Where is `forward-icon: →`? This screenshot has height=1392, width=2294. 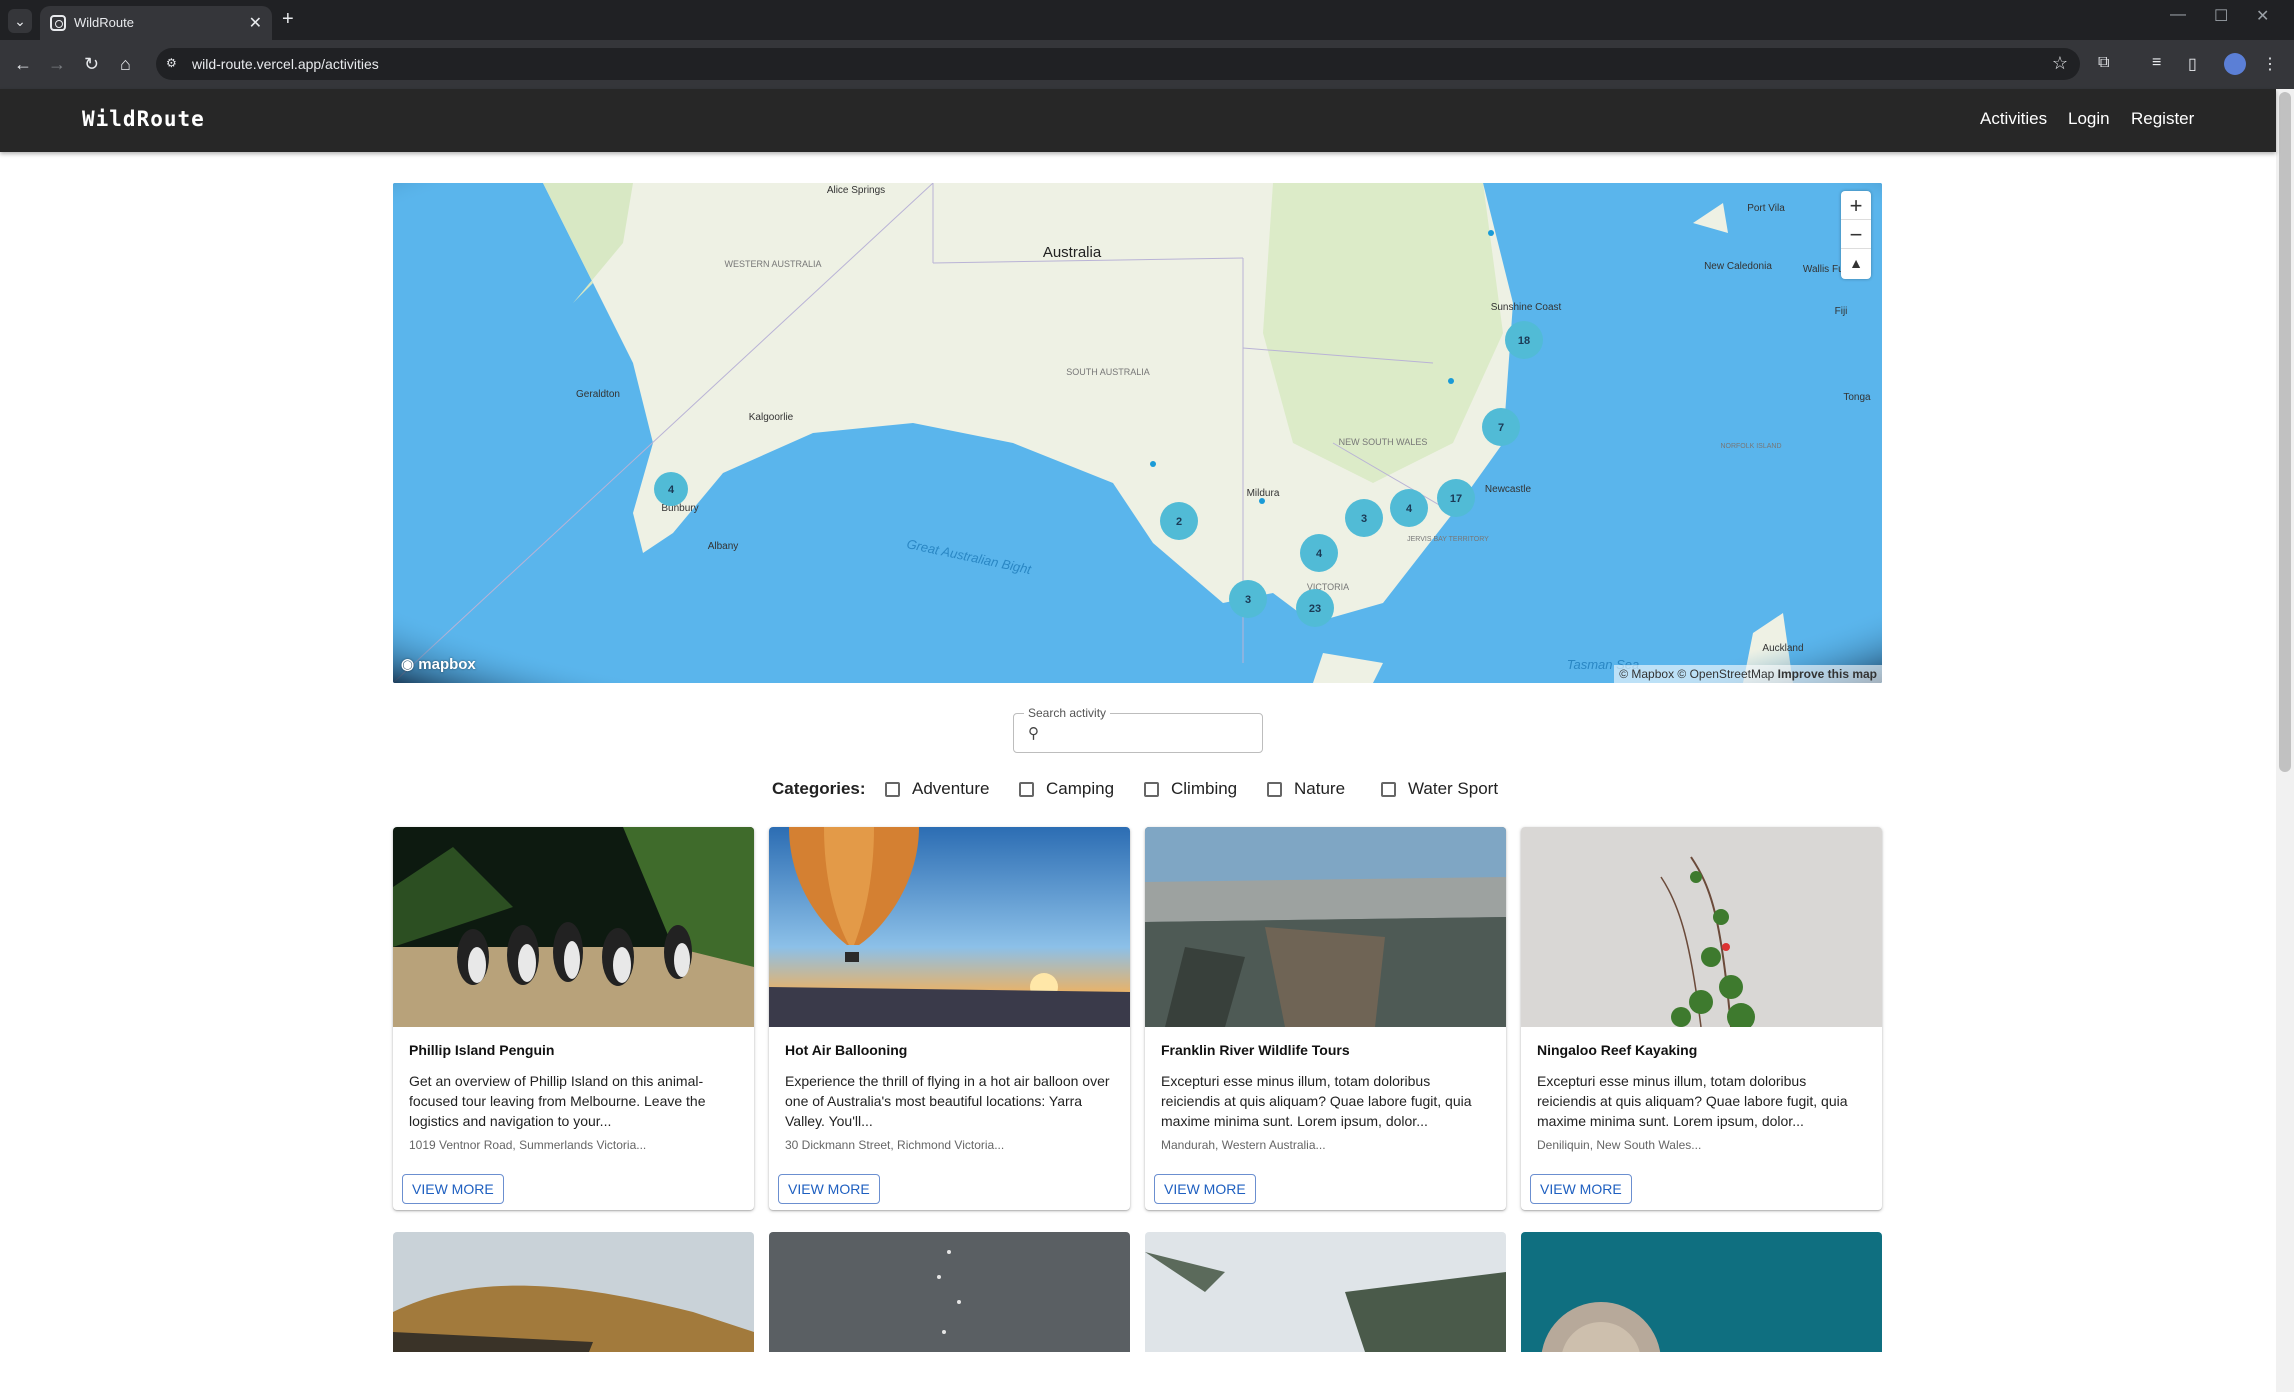 forward-icon: → is located at coordinates (57, 64).